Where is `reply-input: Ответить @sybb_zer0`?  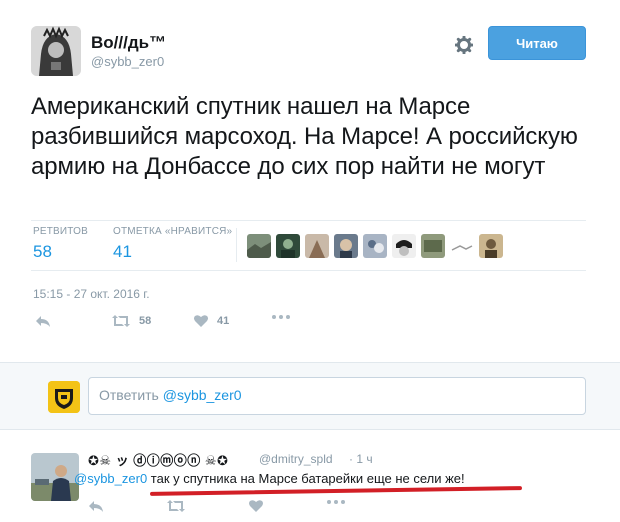
reply-input: Ответить @sybb_zer0 is located at coordinates (337, 396).